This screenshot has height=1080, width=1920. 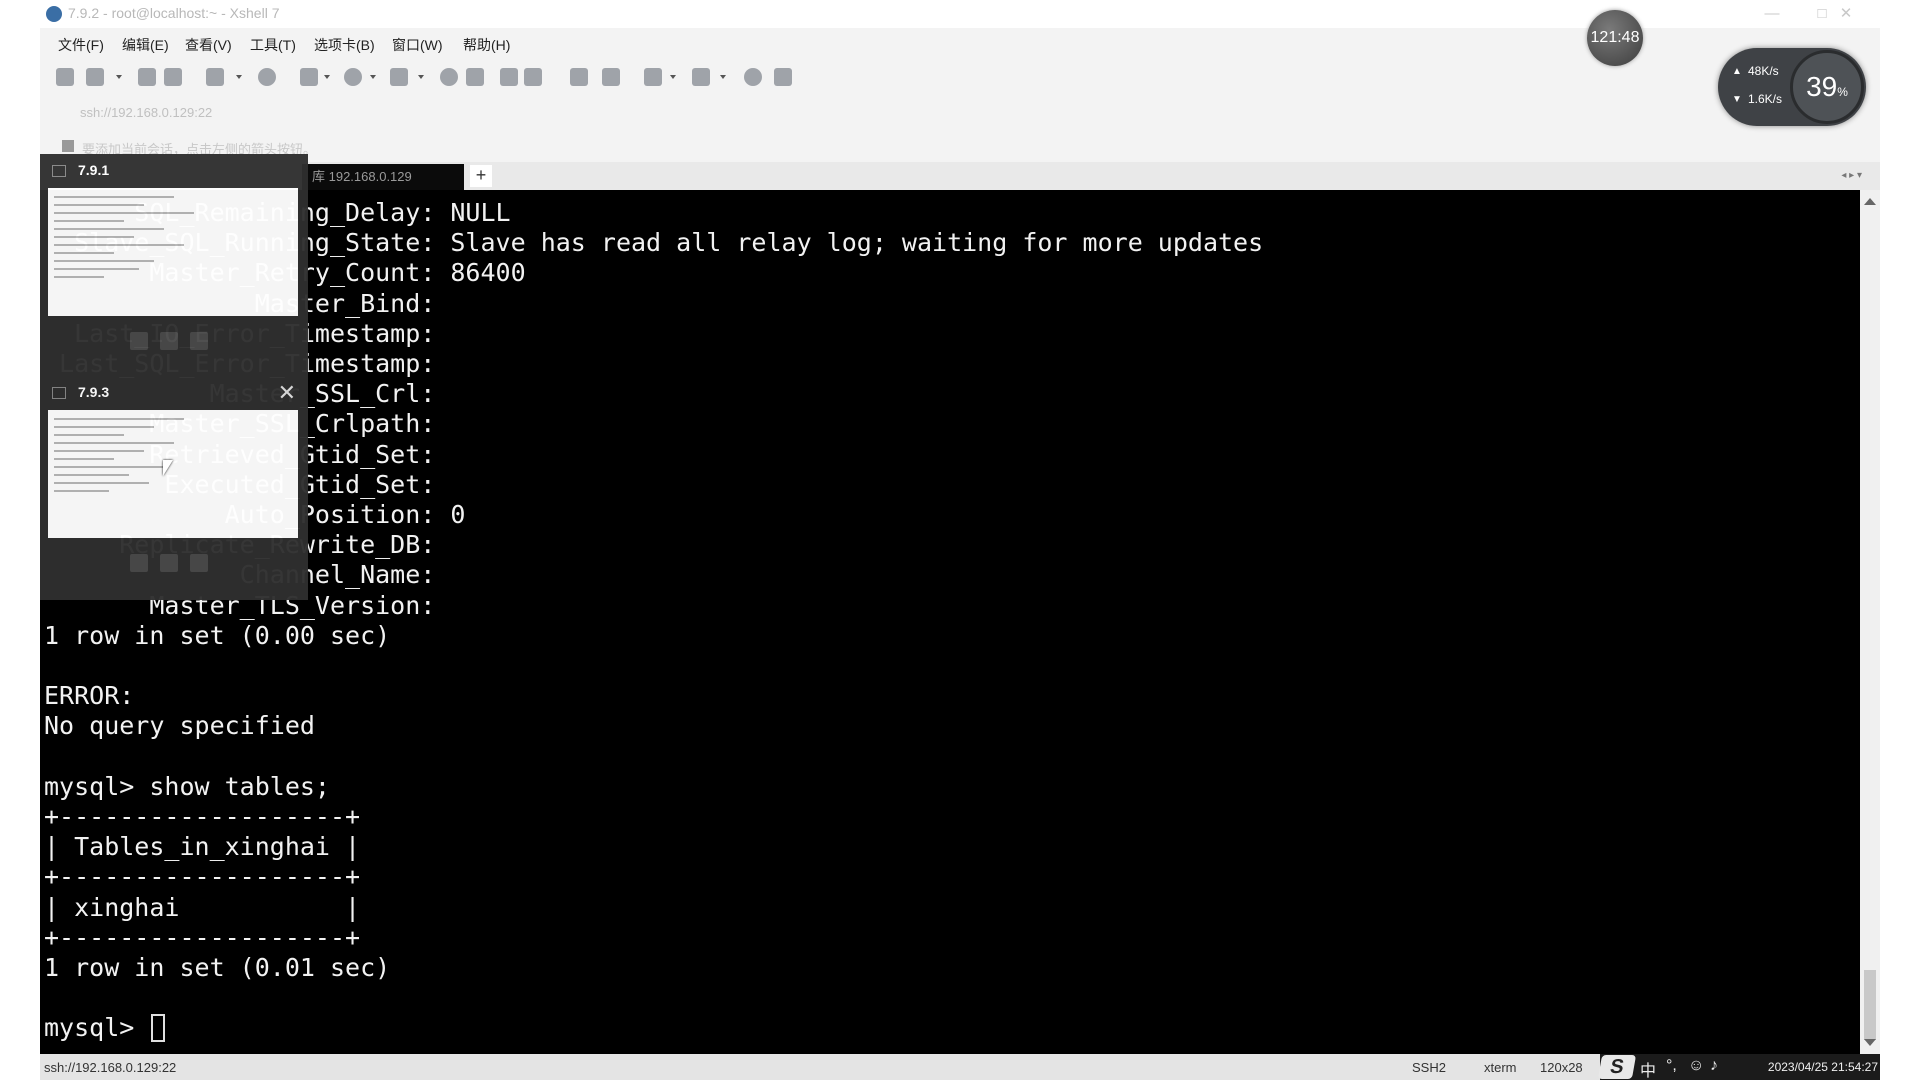 I want to click on chat-icon, so click(x=783, y=77).